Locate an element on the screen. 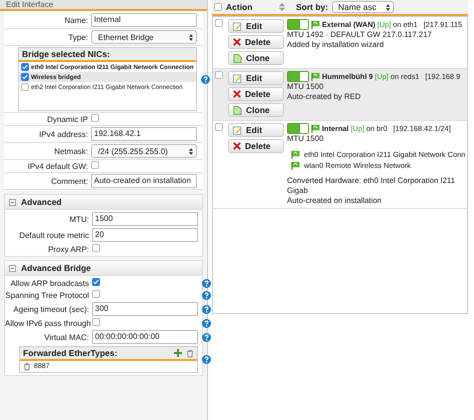  field-label: Netmask: is located at coordinates (70, 151).